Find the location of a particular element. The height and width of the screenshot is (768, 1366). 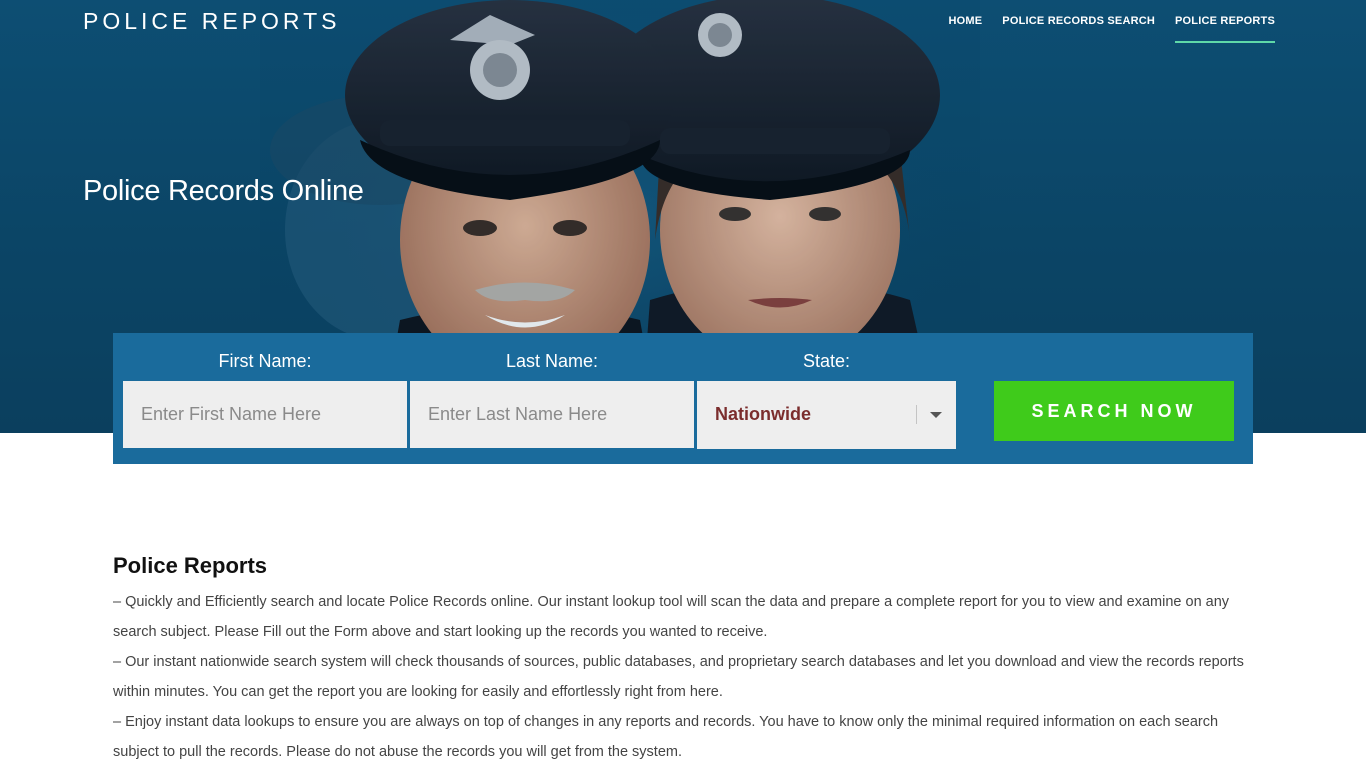

first-name-label: First Name: is located at coordinates (265, 361).